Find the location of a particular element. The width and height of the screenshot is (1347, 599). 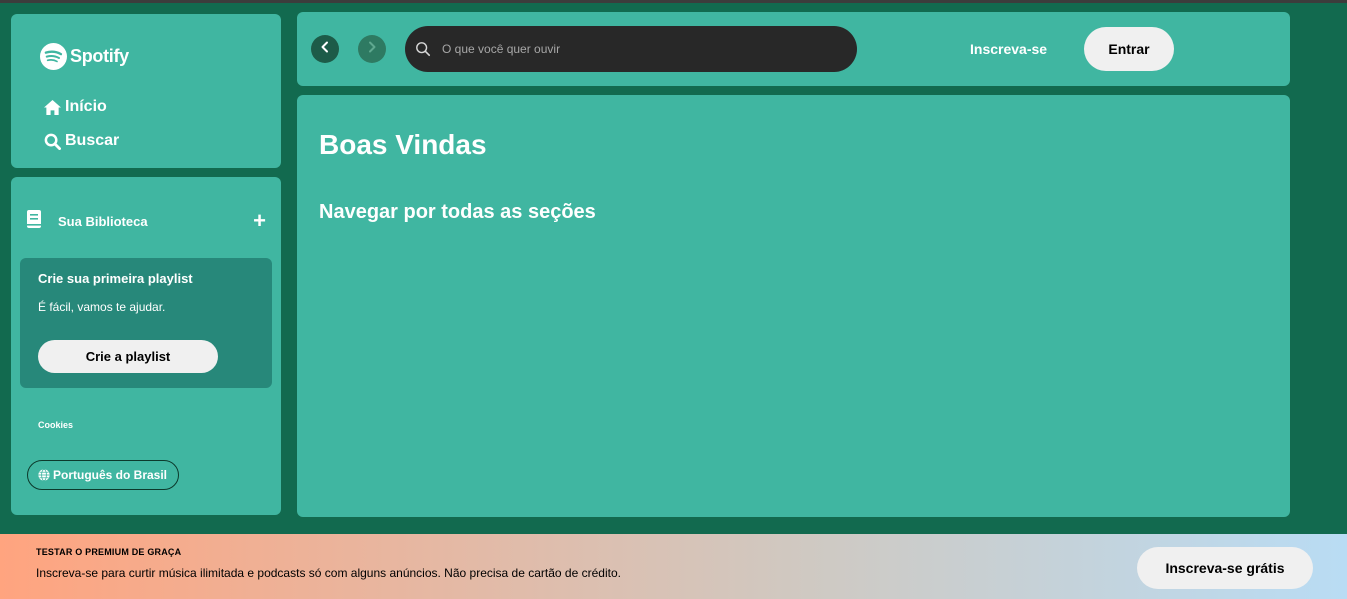

create-playlist-subtitle: É fácil, vamos te ajudar. is located at coordinates (102, 307).